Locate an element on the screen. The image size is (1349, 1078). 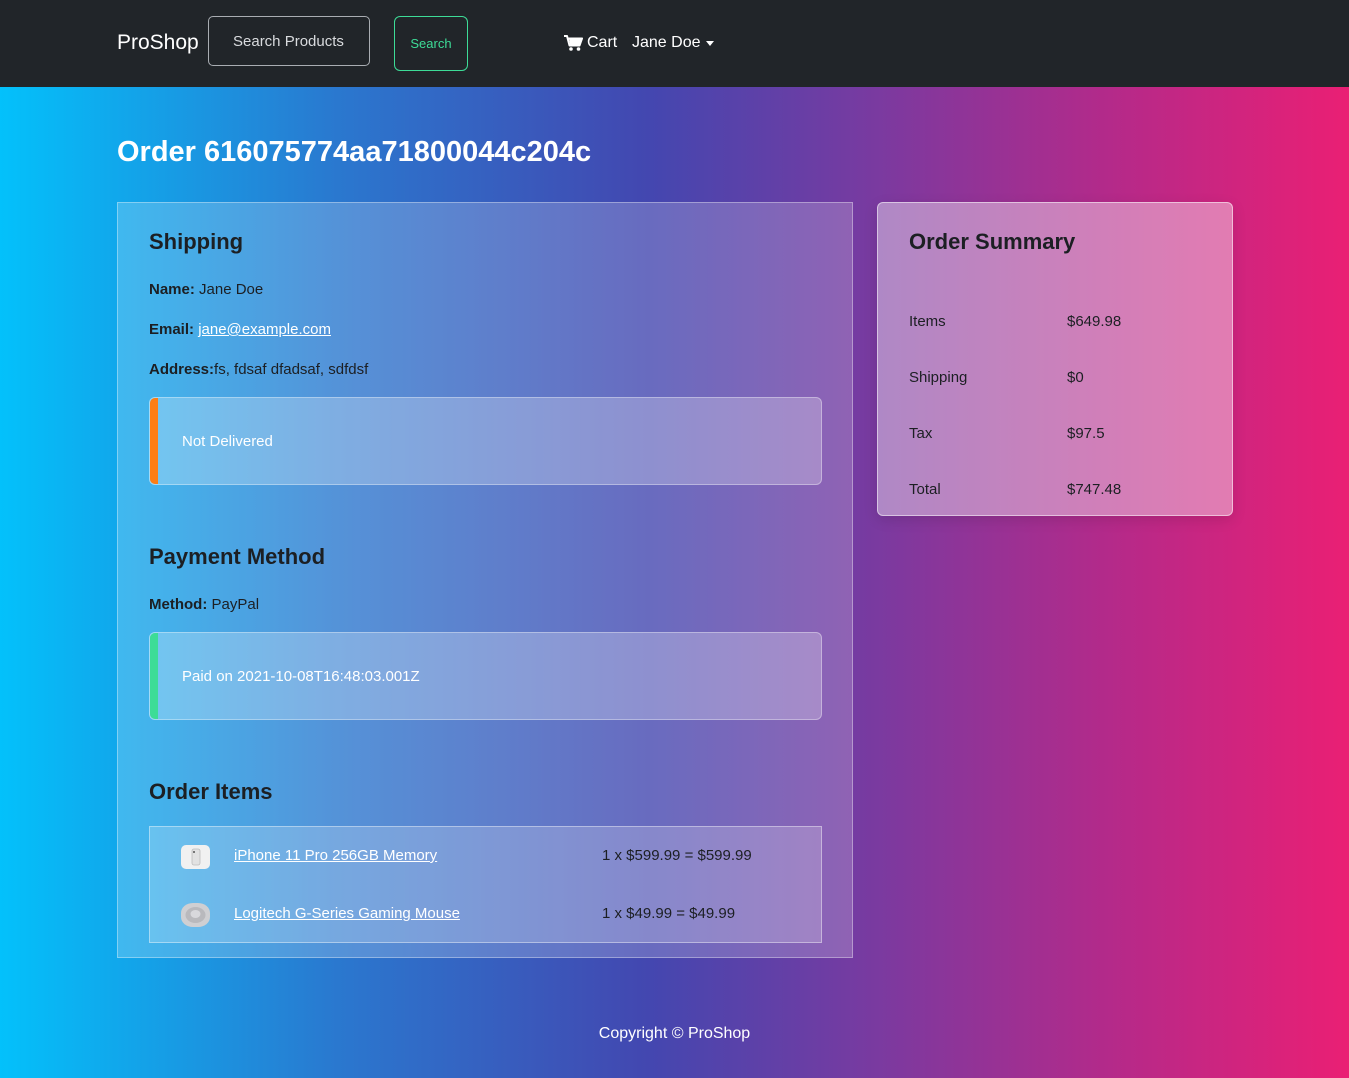
shipping-address: Address:fs, fdsaf dfadsaf, sdfdsf is located at coordinates (258, 369).